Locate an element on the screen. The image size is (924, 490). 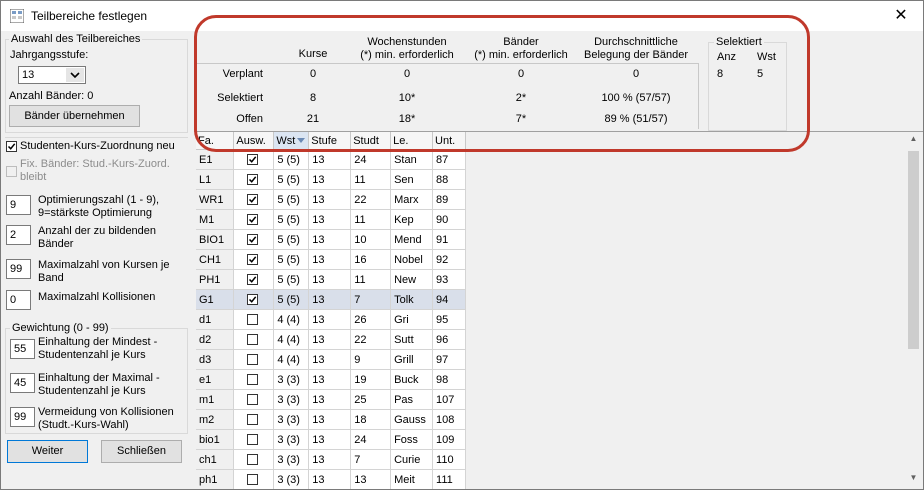
studt-cell: 22 is located at coordinates (371, 199).